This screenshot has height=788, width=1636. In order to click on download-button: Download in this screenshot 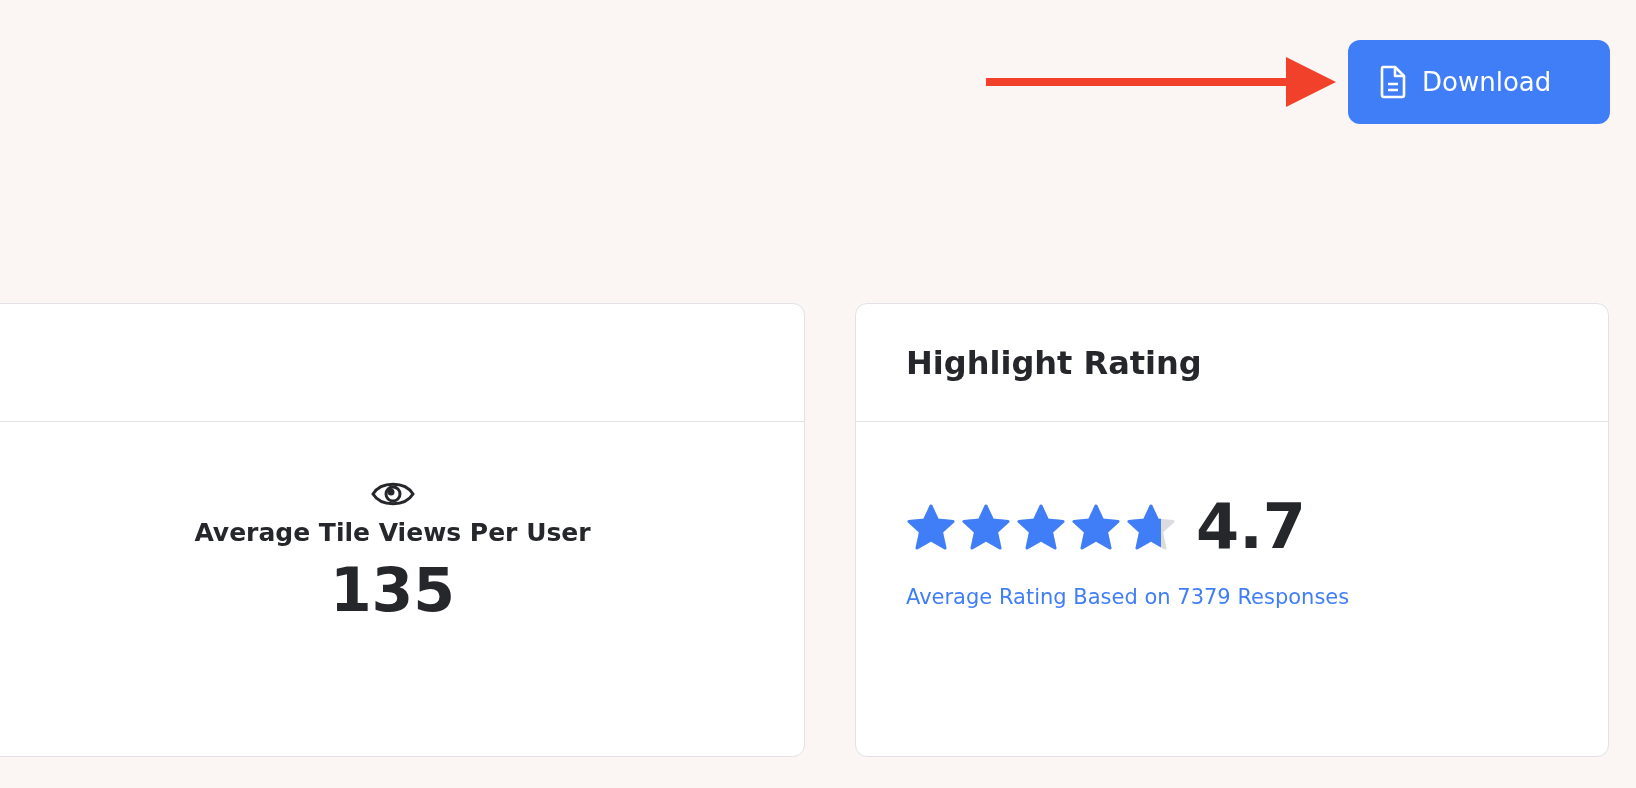, I will do `click(1479, 82)`.